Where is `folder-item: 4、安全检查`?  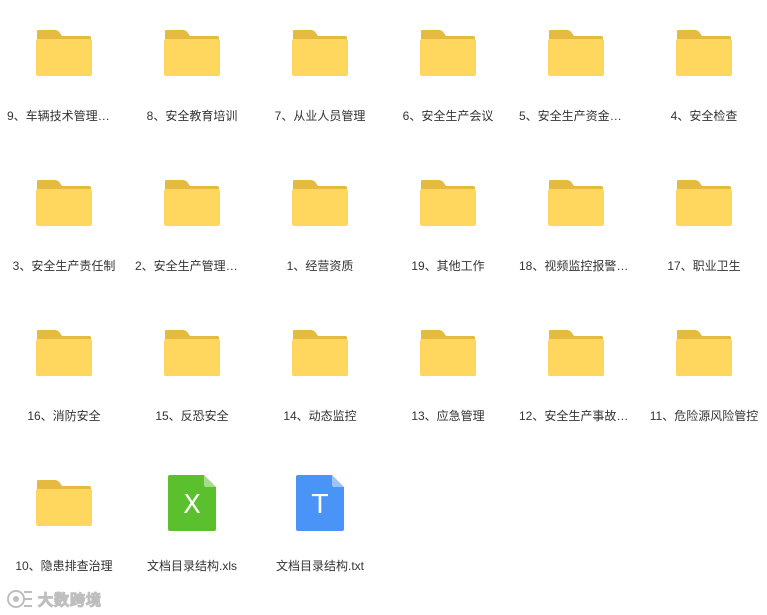 folder-item: 4、安全检查 is located at coordinates (704, 65).